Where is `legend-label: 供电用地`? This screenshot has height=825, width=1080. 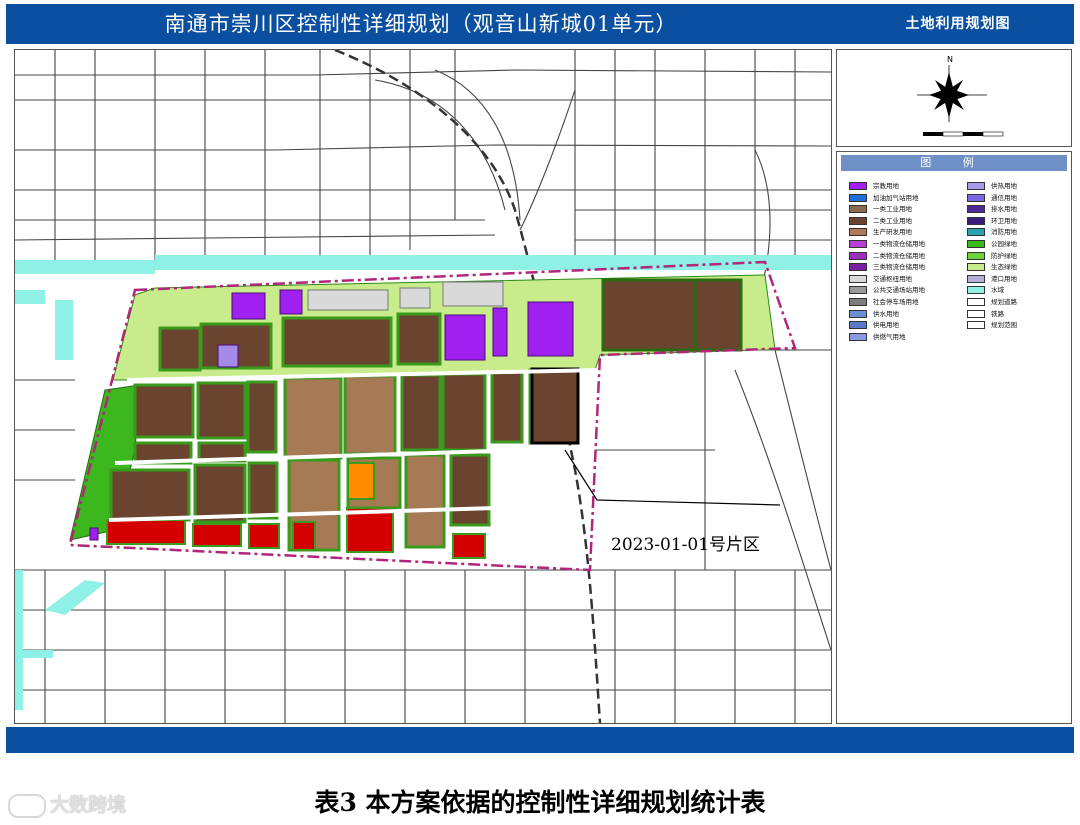 legend-label: 供电用地 is located at coordinates (886, 325).